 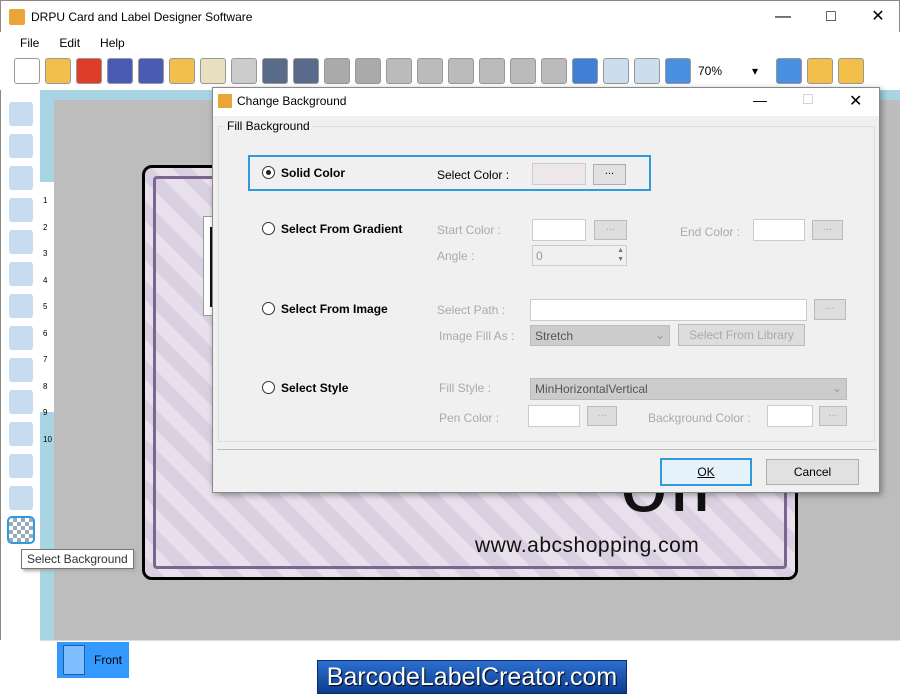 What do you see at coordinates (731, 72) in the screenshot?
I see `zoom-select: 70% ▾` at bounding box center [731, 72].